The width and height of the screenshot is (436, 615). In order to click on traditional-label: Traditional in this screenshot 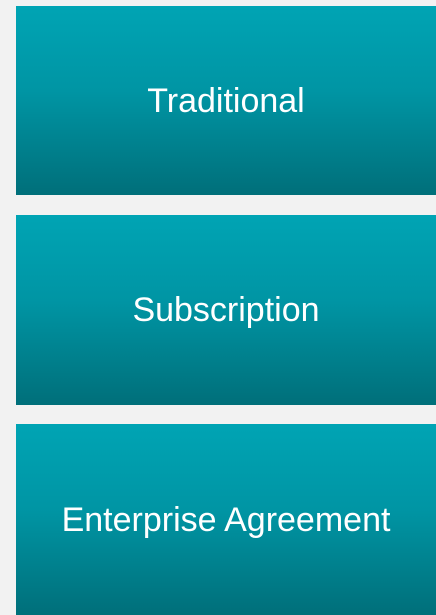, I will do `click(226, 100)`.